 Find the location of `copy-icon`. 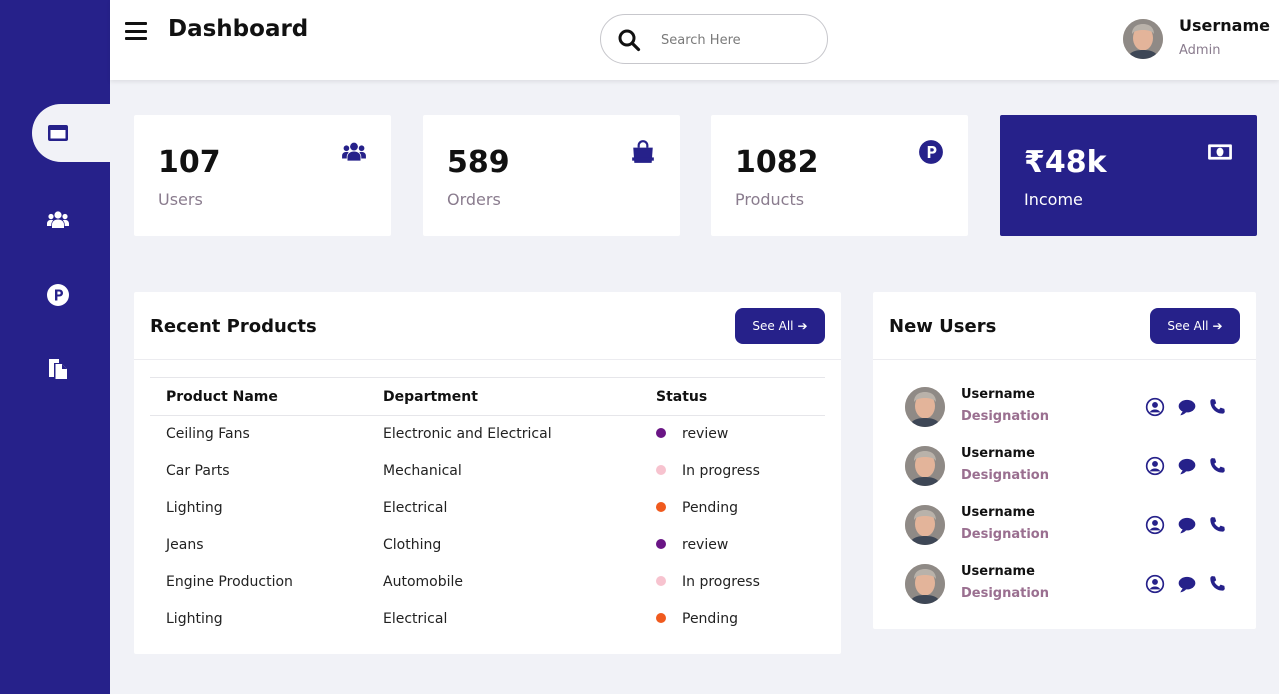

copy-icon is located at coordinates (58, 369).